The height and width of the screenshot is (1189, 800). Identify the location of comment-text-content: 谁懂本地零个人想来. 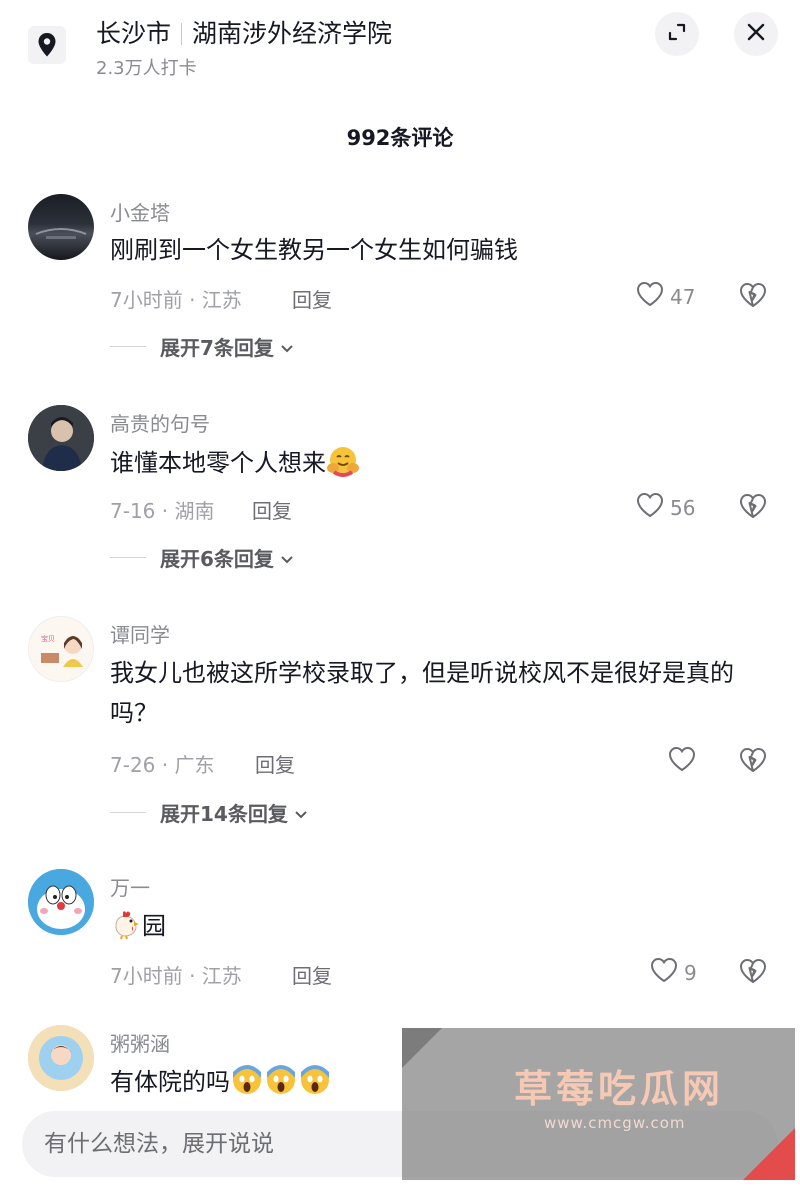
(218, 463).